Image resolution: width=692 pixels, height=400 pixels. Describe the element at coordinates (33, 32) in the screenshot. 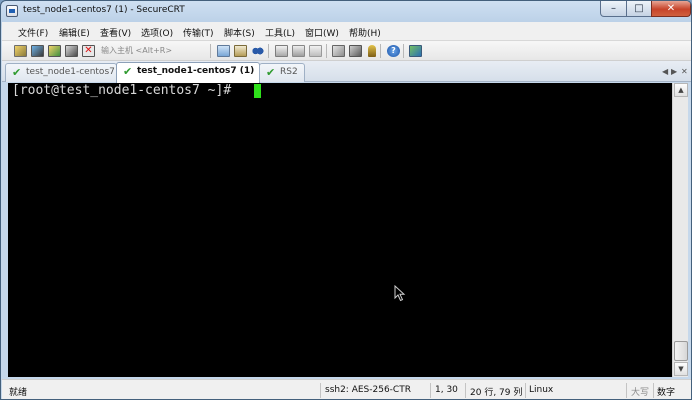

I see `menu-file: 文件(F)` at that location.